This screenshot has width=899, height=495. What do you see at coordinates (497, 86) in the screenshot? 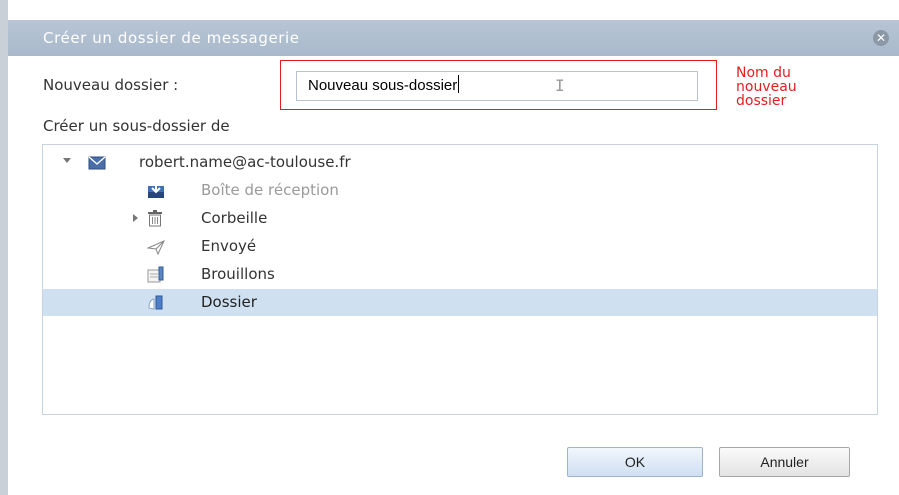
I see `new-folder-name-input: Nouveau sous-dossier` at bounding box center [497, 86].